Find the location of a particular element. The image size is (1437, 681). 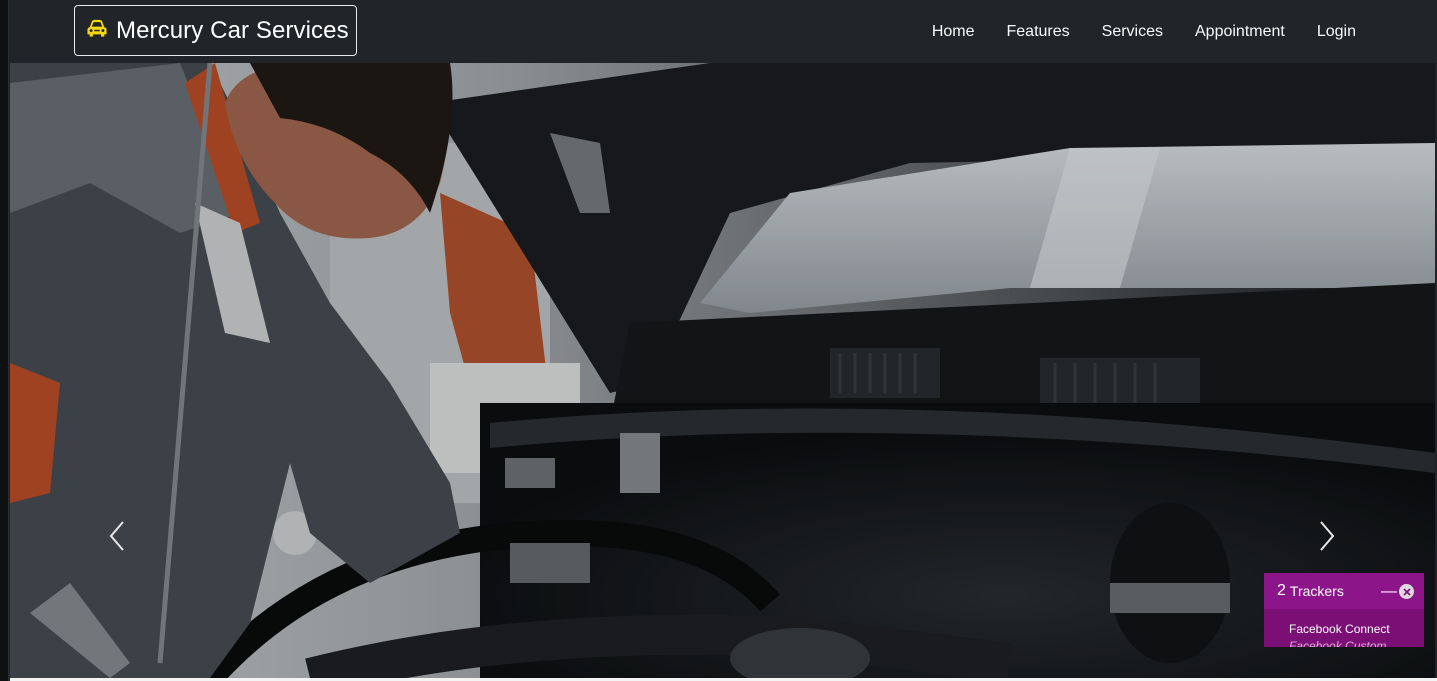

window-edge is located at coordinates (4, 340).